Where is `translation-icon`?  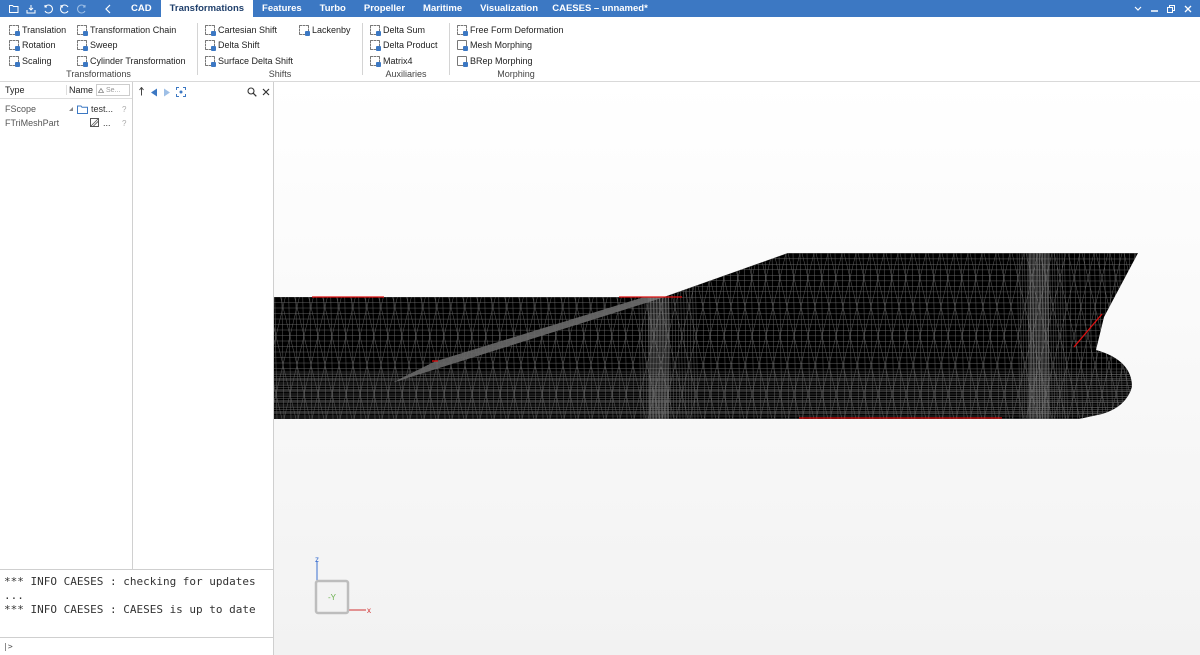 translation-icon is located at coordinates (14, 30).